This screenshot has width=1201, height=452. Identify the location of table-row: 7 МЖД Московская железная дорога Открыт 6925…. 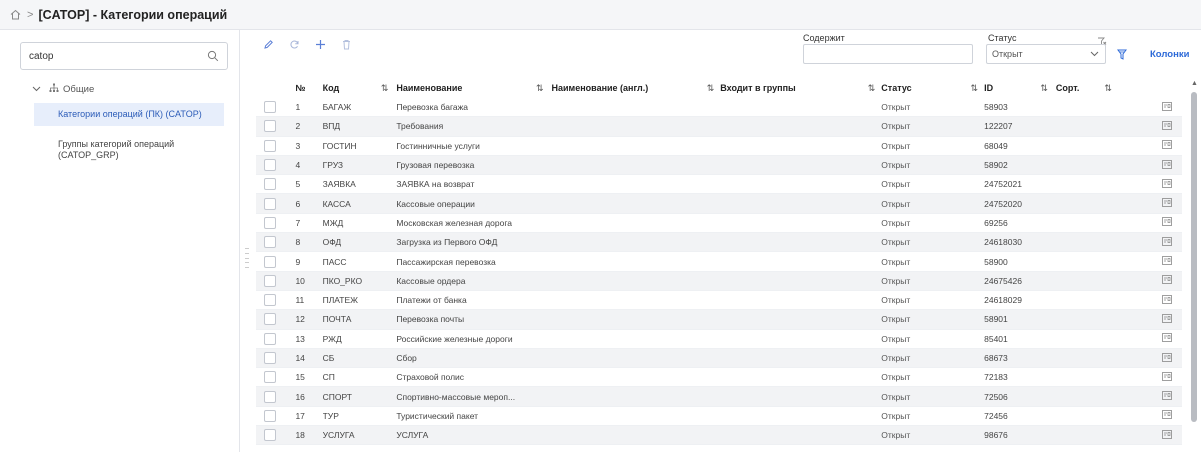
(719, 224).